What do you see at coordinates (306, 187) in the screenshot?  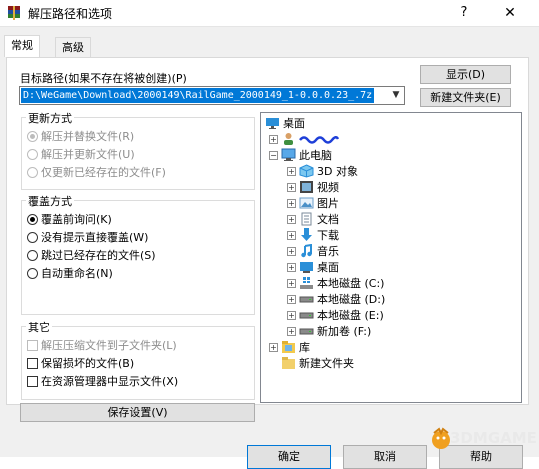 I see `video-icon` at bounding box center [306, 187].